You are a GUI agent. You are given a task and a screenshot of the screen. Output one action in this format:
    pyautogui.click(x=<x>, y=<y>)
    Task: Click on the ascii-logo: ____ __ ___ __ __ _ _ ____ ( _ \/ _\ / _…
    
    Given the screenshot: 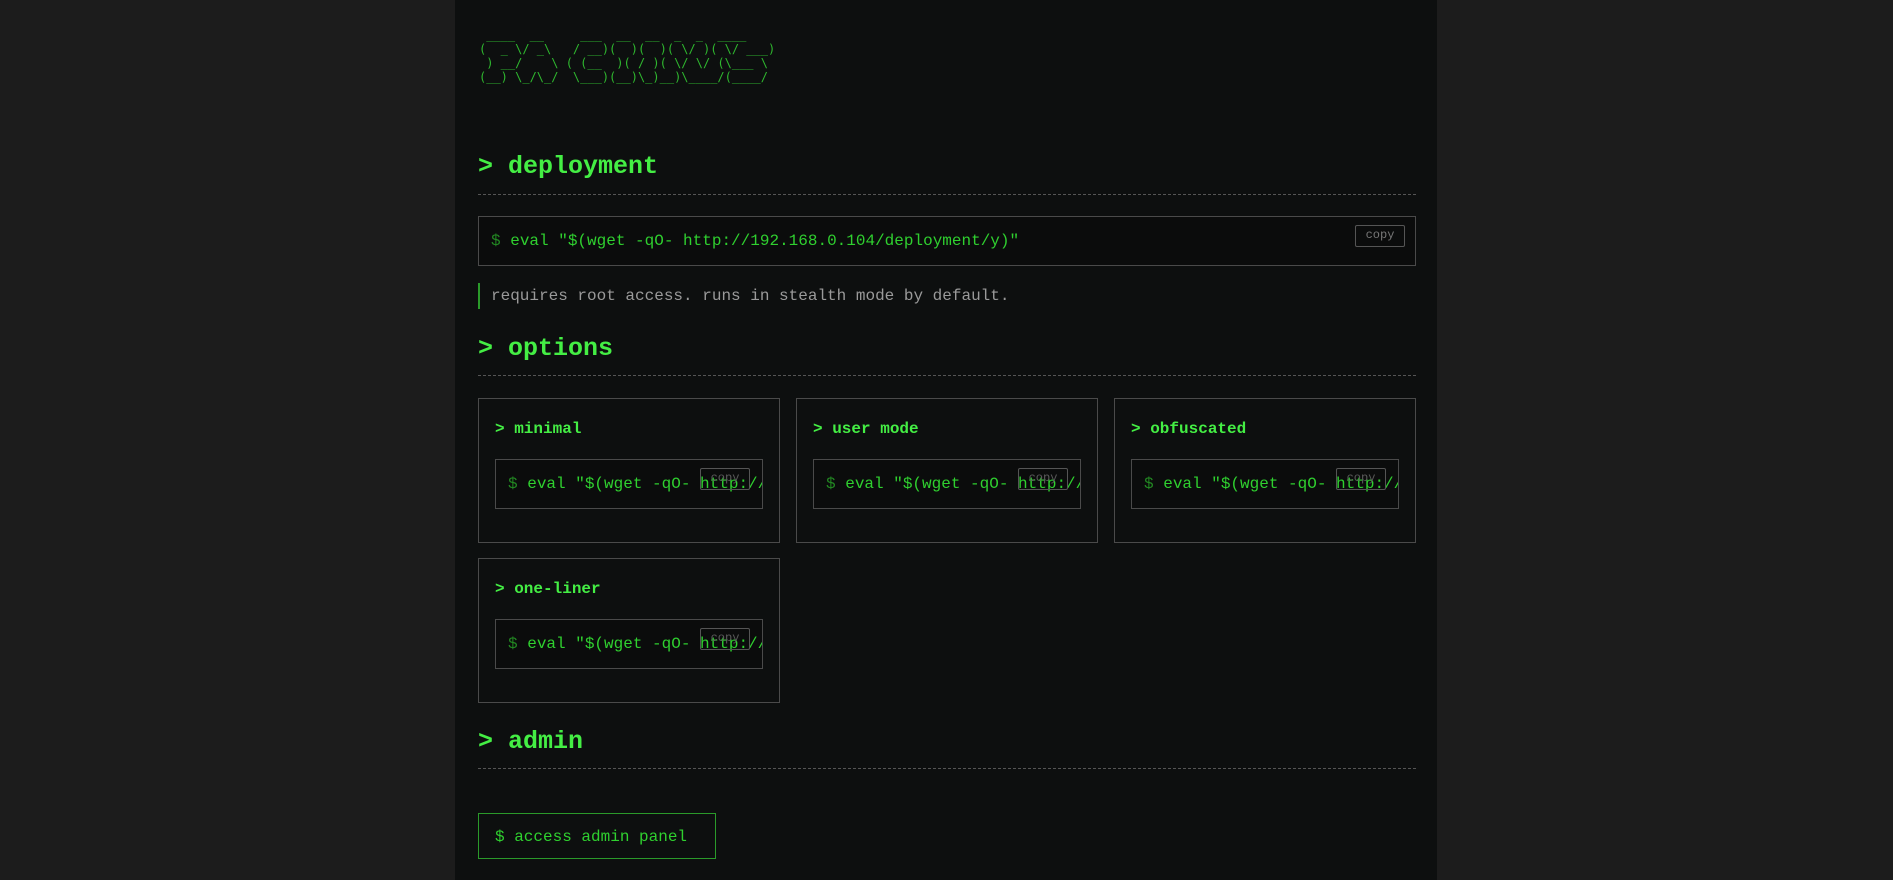 What is the action you would take?
    pyautogui.click(x=627, y=56)
    